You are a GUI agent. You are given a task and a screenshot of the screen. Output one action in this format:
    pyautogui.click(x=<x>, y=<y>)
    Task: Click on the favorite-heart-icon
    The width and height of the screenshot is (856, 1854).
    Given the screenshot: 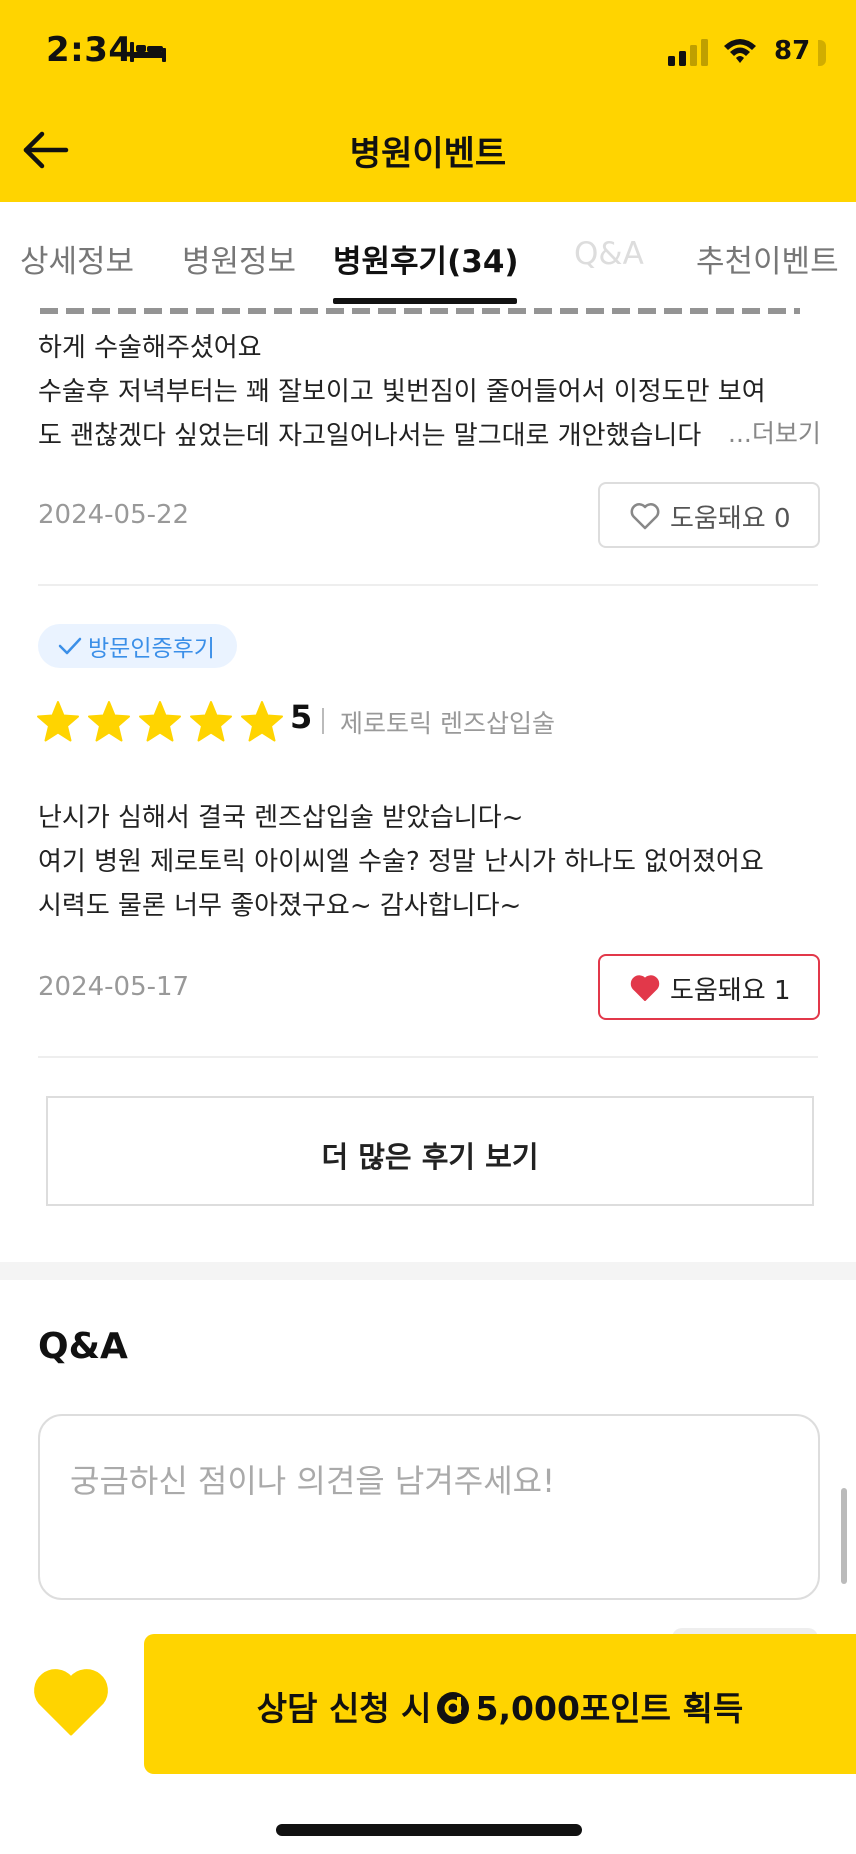 What is the action you would take?
    pyautogui.click(x=71, y=1702)
    